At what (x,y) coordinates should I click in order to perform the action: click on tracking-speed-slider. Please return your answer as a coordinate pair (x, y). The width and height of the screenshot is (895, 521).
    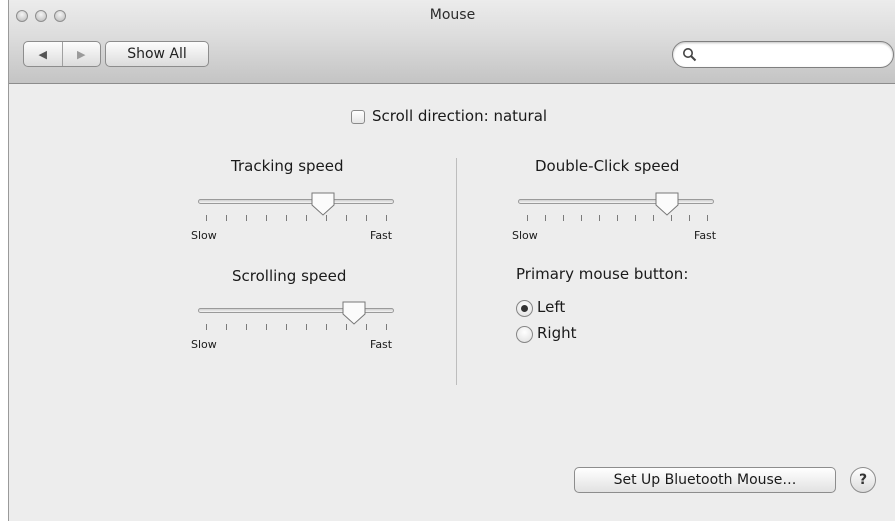
    Looking at the image, I should click on (296, 201).